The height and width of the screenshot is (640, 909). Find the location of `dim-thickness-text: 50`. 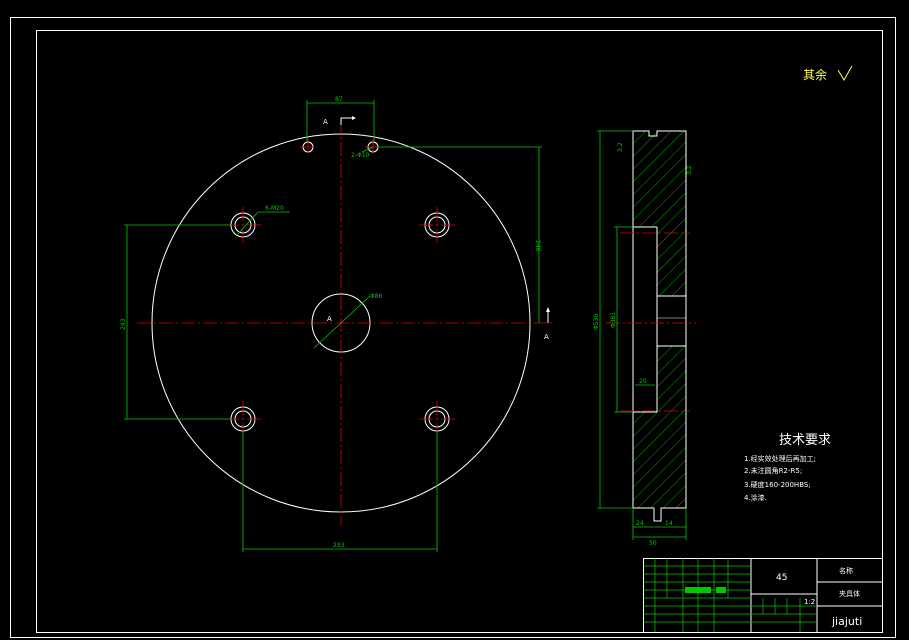

dim-thickness-text: 50 is located at coordinates (653, 543).